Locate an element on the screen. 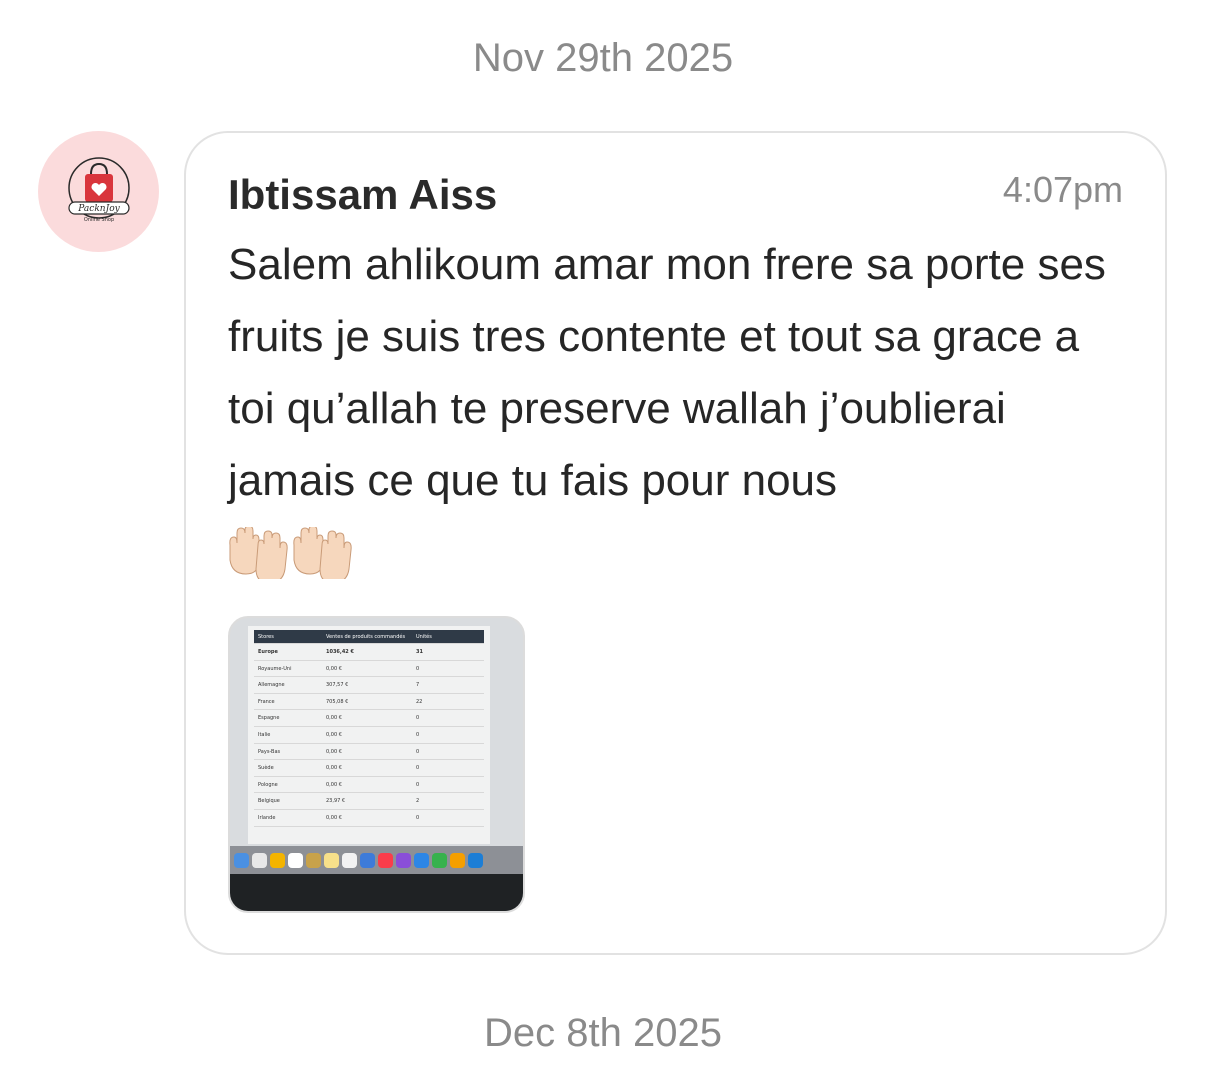 This screenshot has width=1206, height=1088. table-cell: 22 is located at coordinates (419, 701).